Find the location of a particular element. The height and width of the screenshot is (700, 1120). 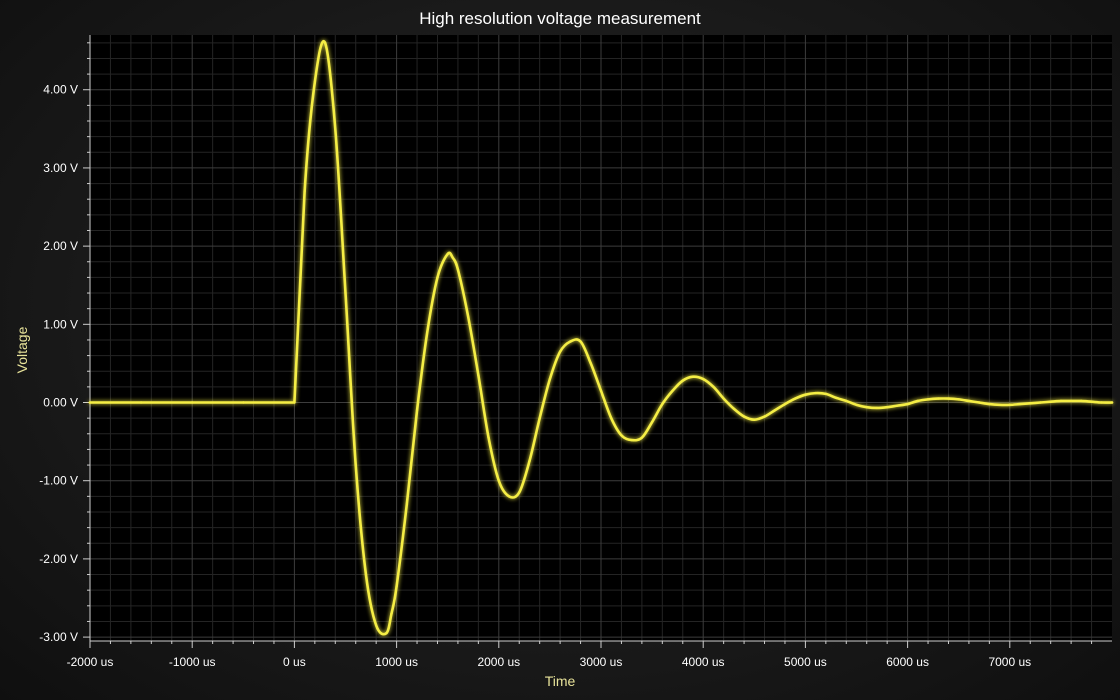

x-tick-label: -2000 us is located at coordinates (90, 662).